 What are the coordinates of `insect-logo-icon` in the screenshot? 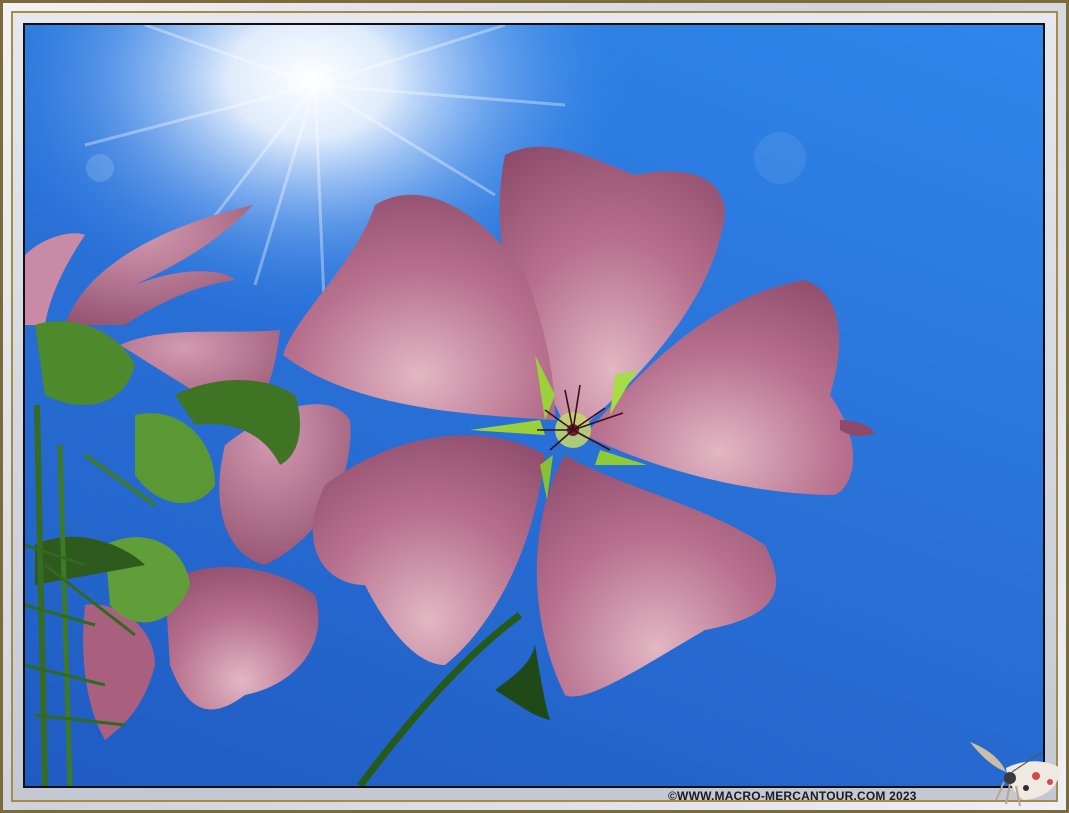 It's located at (1015, 774).